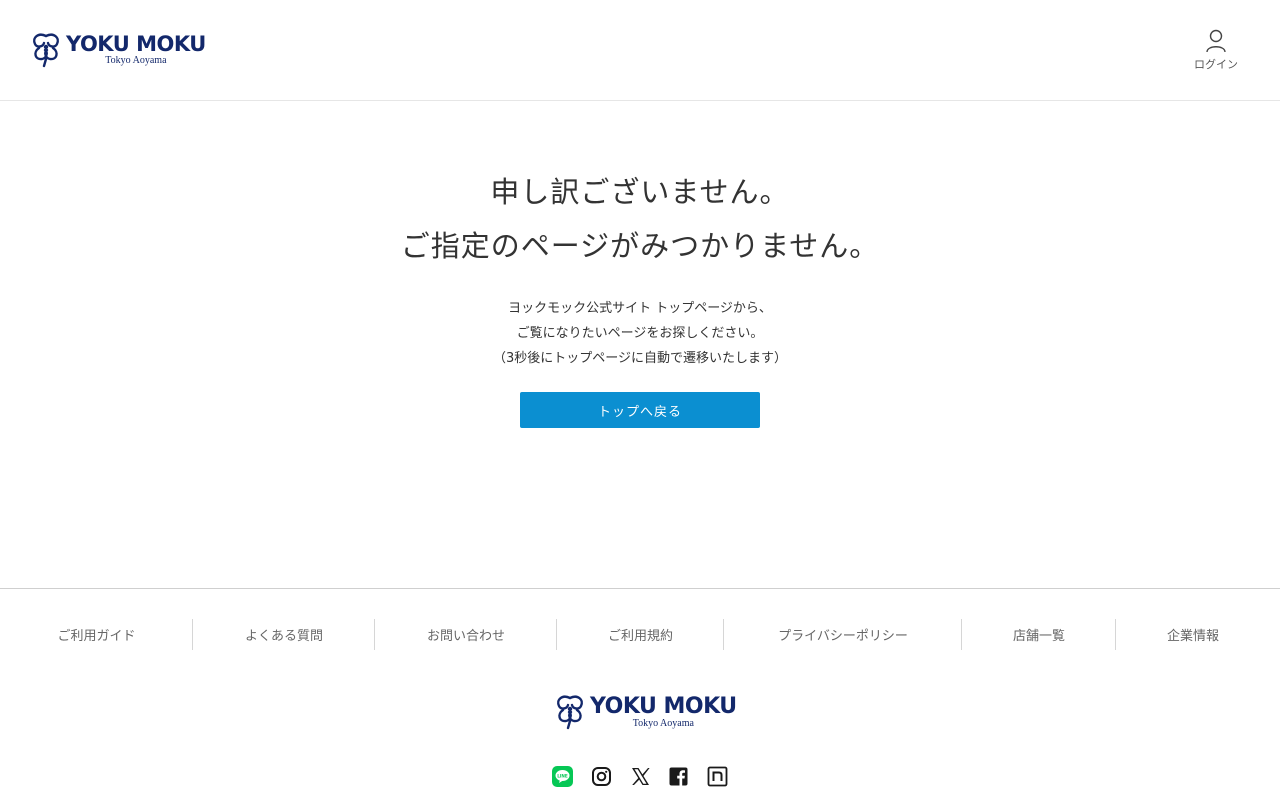 Image resolution: width=1280 pixels, height=800 pixels. What do you see at coordinates (640, 246) in the screenshot?
I see `error-heading-line2: ご指定のページがみつかりません。` at bounding box center [640, 246].